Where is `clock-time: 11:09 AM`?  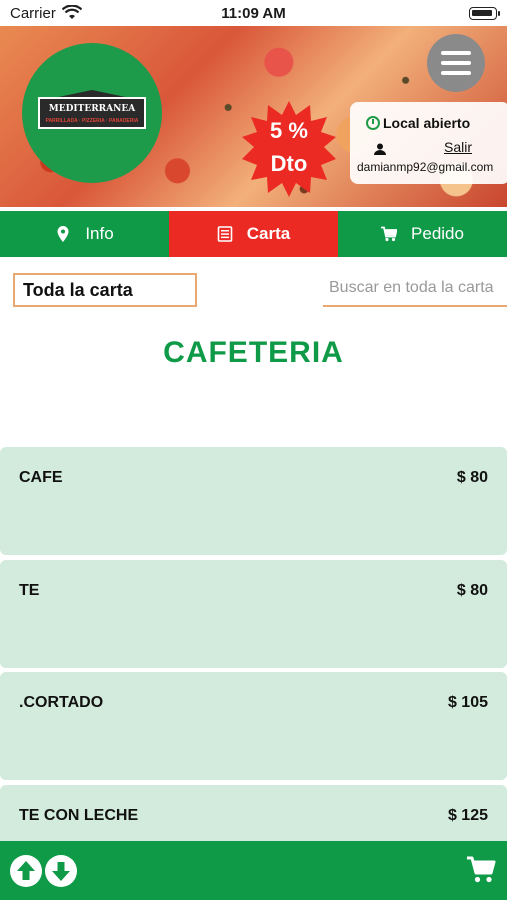 clock-time: 11:09 AM is located at coordinates (253, 13).